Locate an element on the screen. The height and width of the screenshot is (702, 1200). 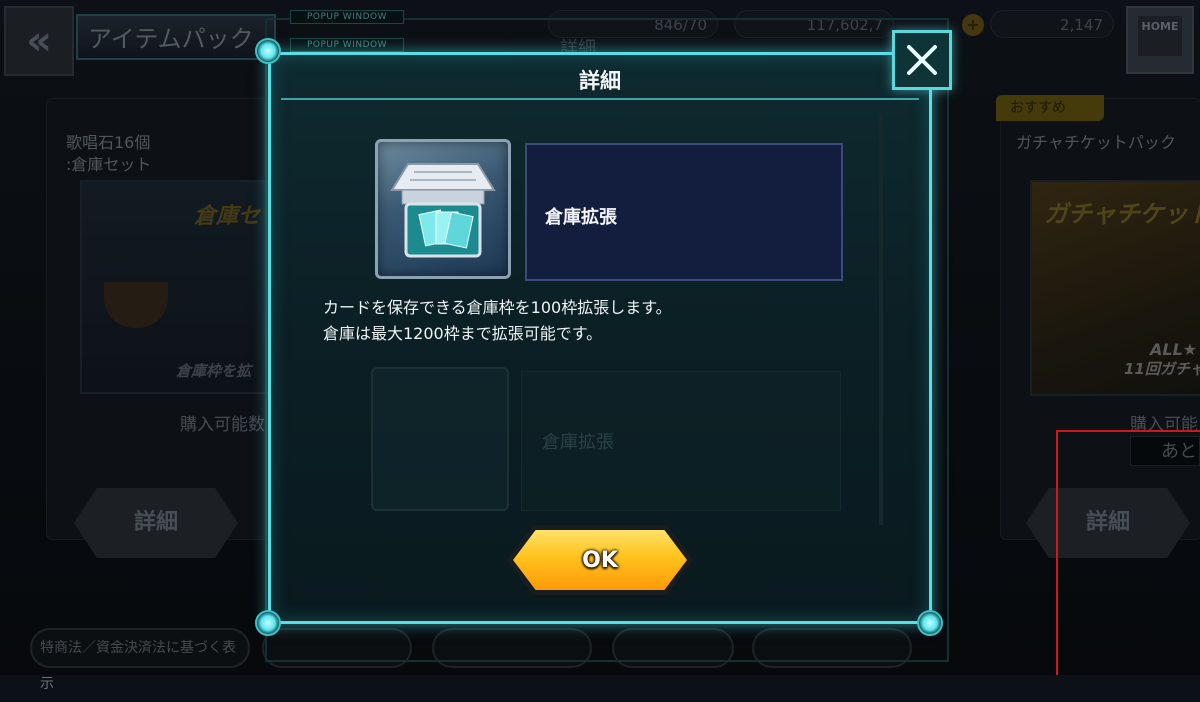
faded-item-name: 倉庫拡張 is located at coordinates (578, 442).